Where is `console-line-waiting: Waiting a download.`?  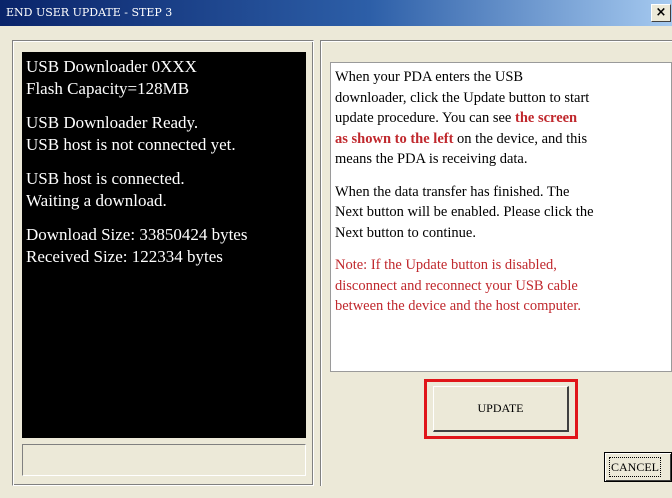 console-line-waiting: Waiting a download. is located at coordinates (96, 200).